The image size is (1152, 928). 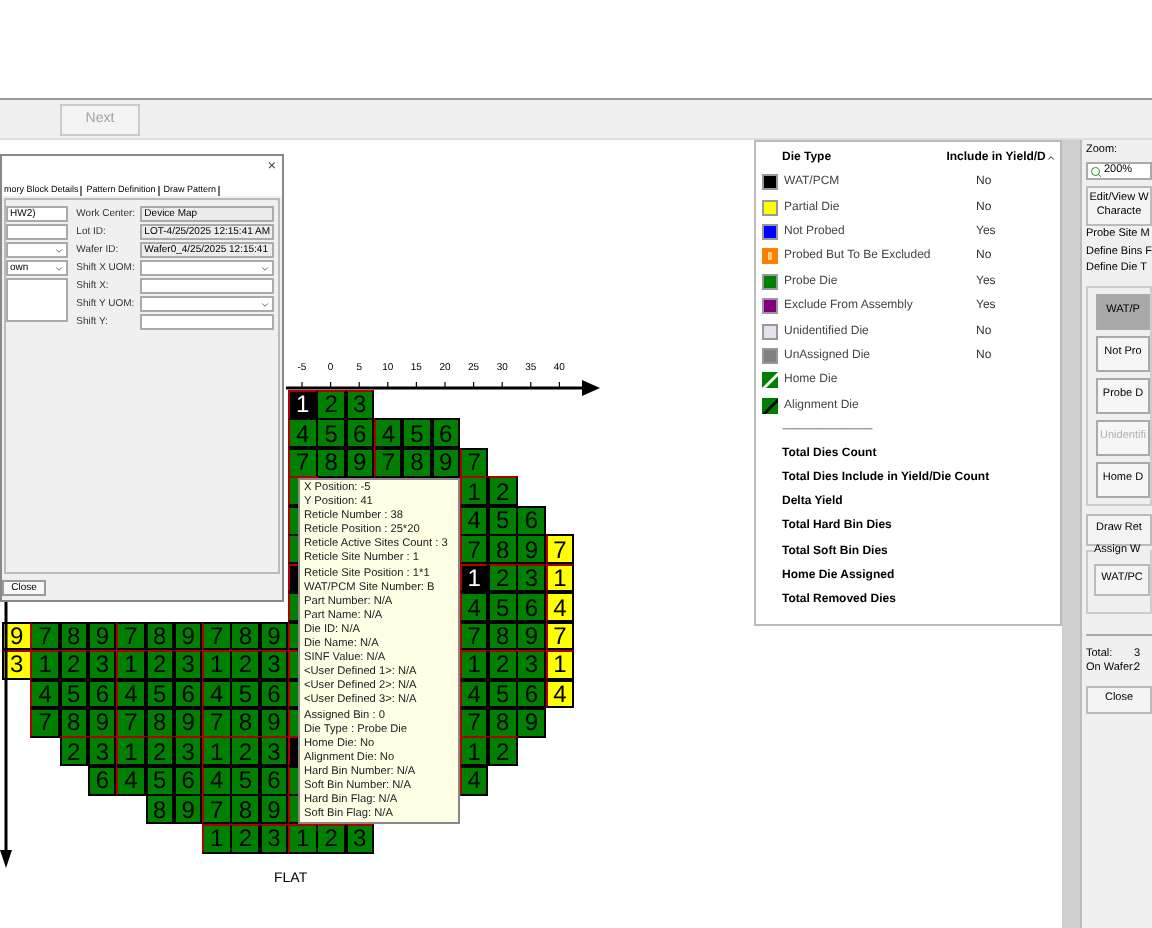 What do you see at coordinates (1071, 534) in the screenshot?
I see `scrollbar-track` at bounding box center [1071, 534].